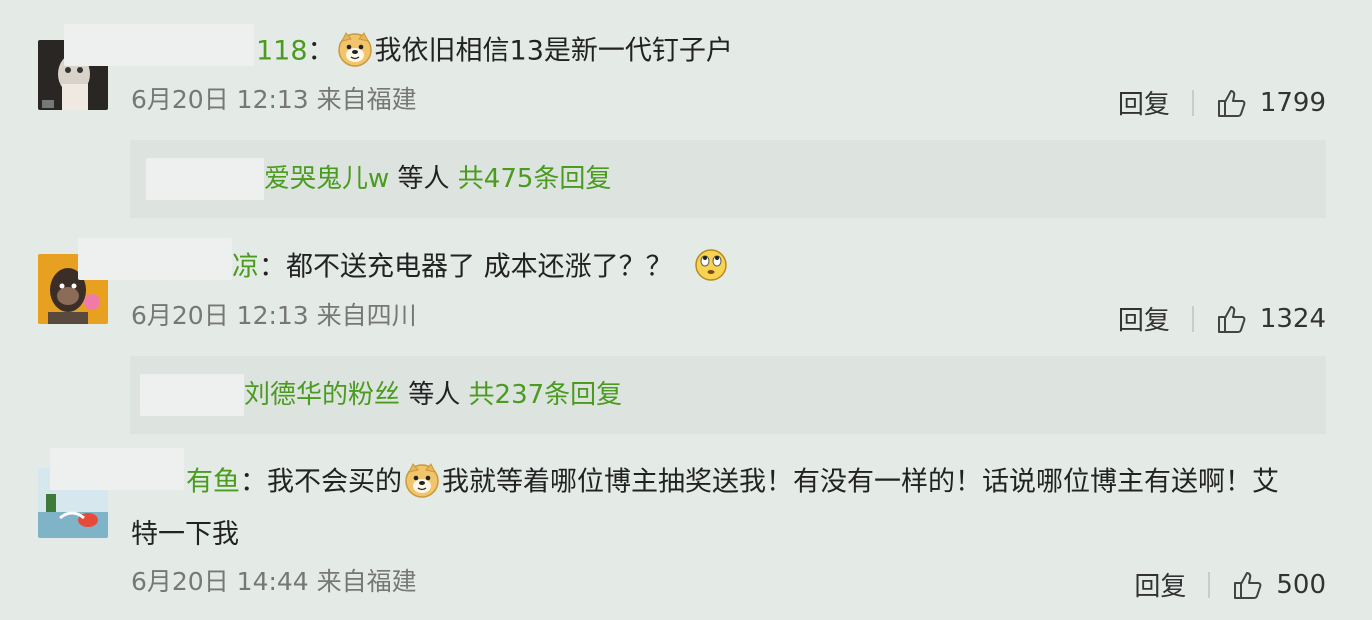  I want to click on comment-actions: 回复 500, so click(1230, 584).